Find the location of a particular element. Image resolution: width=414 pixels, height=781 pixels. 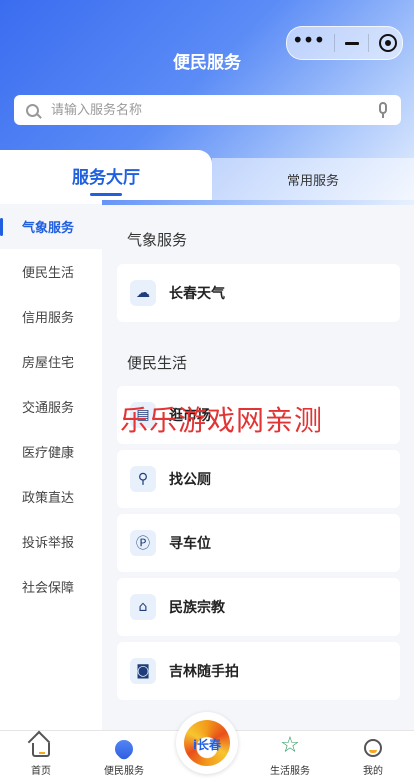

logo-text: i长春 is located at coordinates (207, 745).